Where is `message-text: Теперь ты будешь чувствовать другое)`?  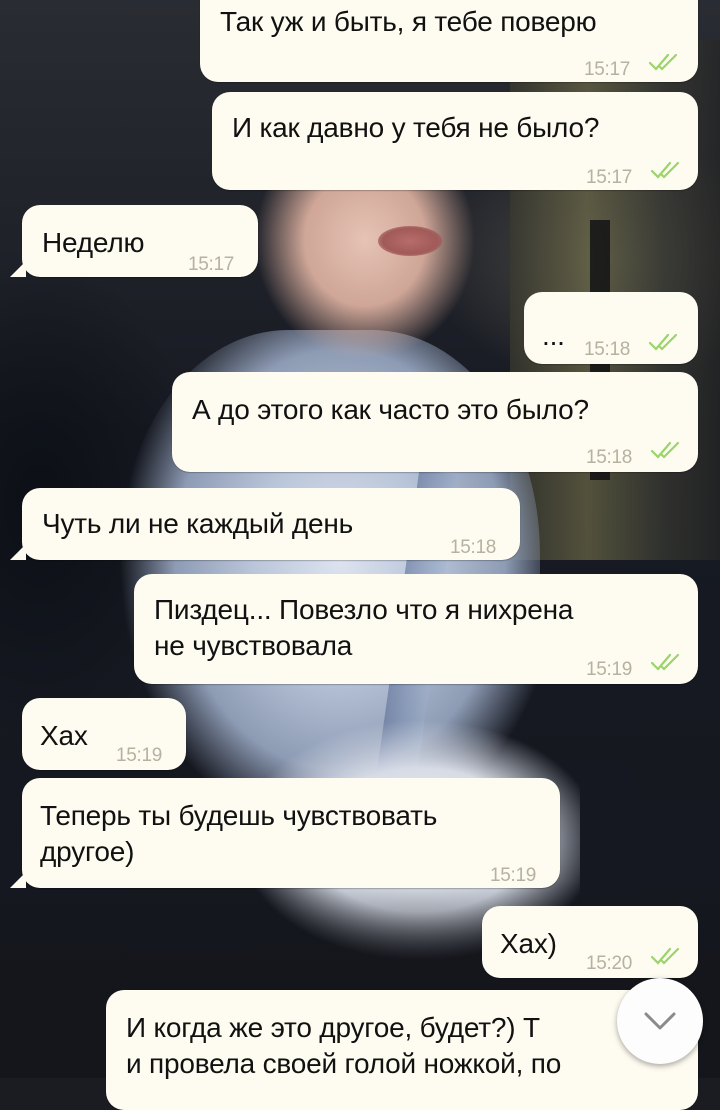 message-text: Теперь ты будешь чувствовать другое) is located at coordinates (239, 833).